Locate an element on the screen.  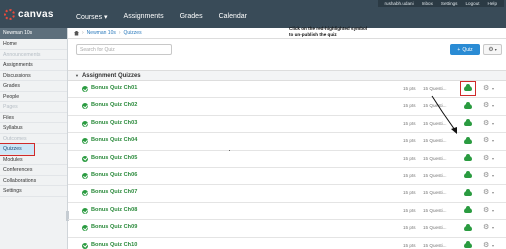
sidebar-item-conferences: Conferences is located at coordinates (33, 170).